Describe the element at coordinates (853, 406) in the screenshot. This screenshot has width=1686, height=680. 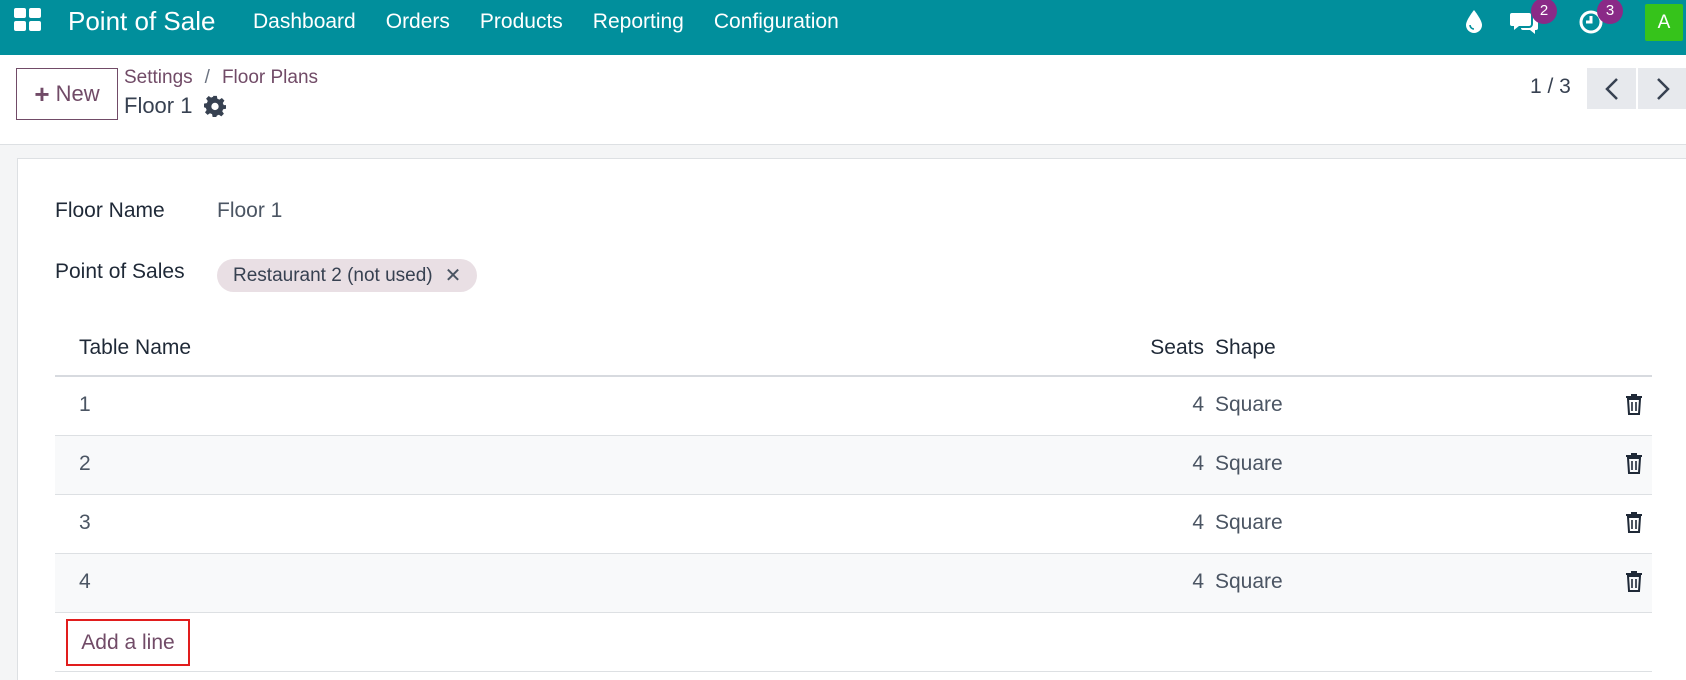
I see `table-row: 1 4 Square` at that location.